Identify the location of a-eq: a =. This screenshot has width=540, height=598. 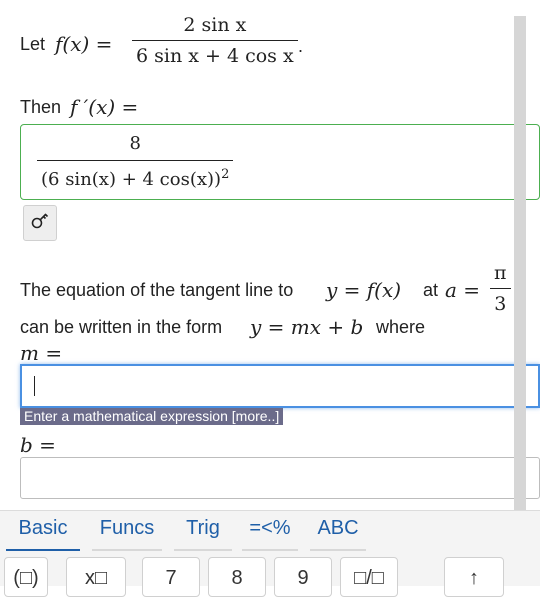
(463, 290).